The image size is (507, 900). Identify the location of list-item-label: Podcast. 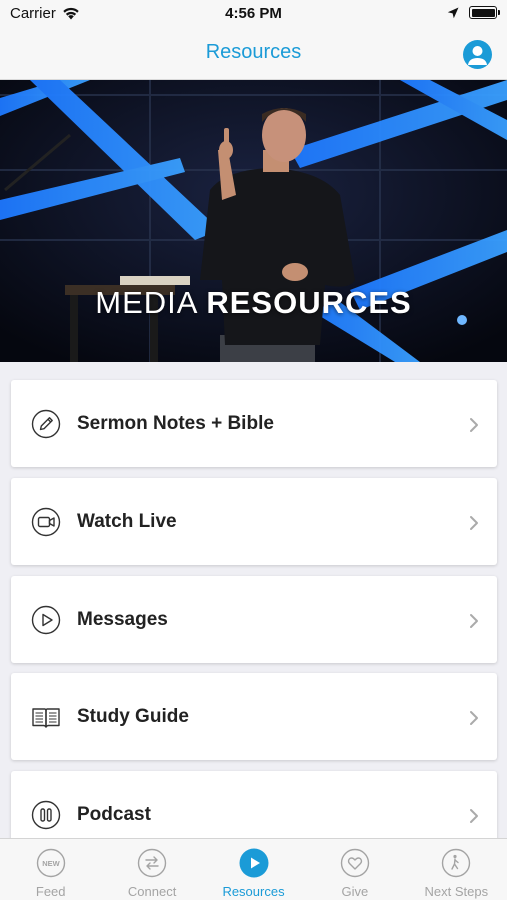
(114, 814).